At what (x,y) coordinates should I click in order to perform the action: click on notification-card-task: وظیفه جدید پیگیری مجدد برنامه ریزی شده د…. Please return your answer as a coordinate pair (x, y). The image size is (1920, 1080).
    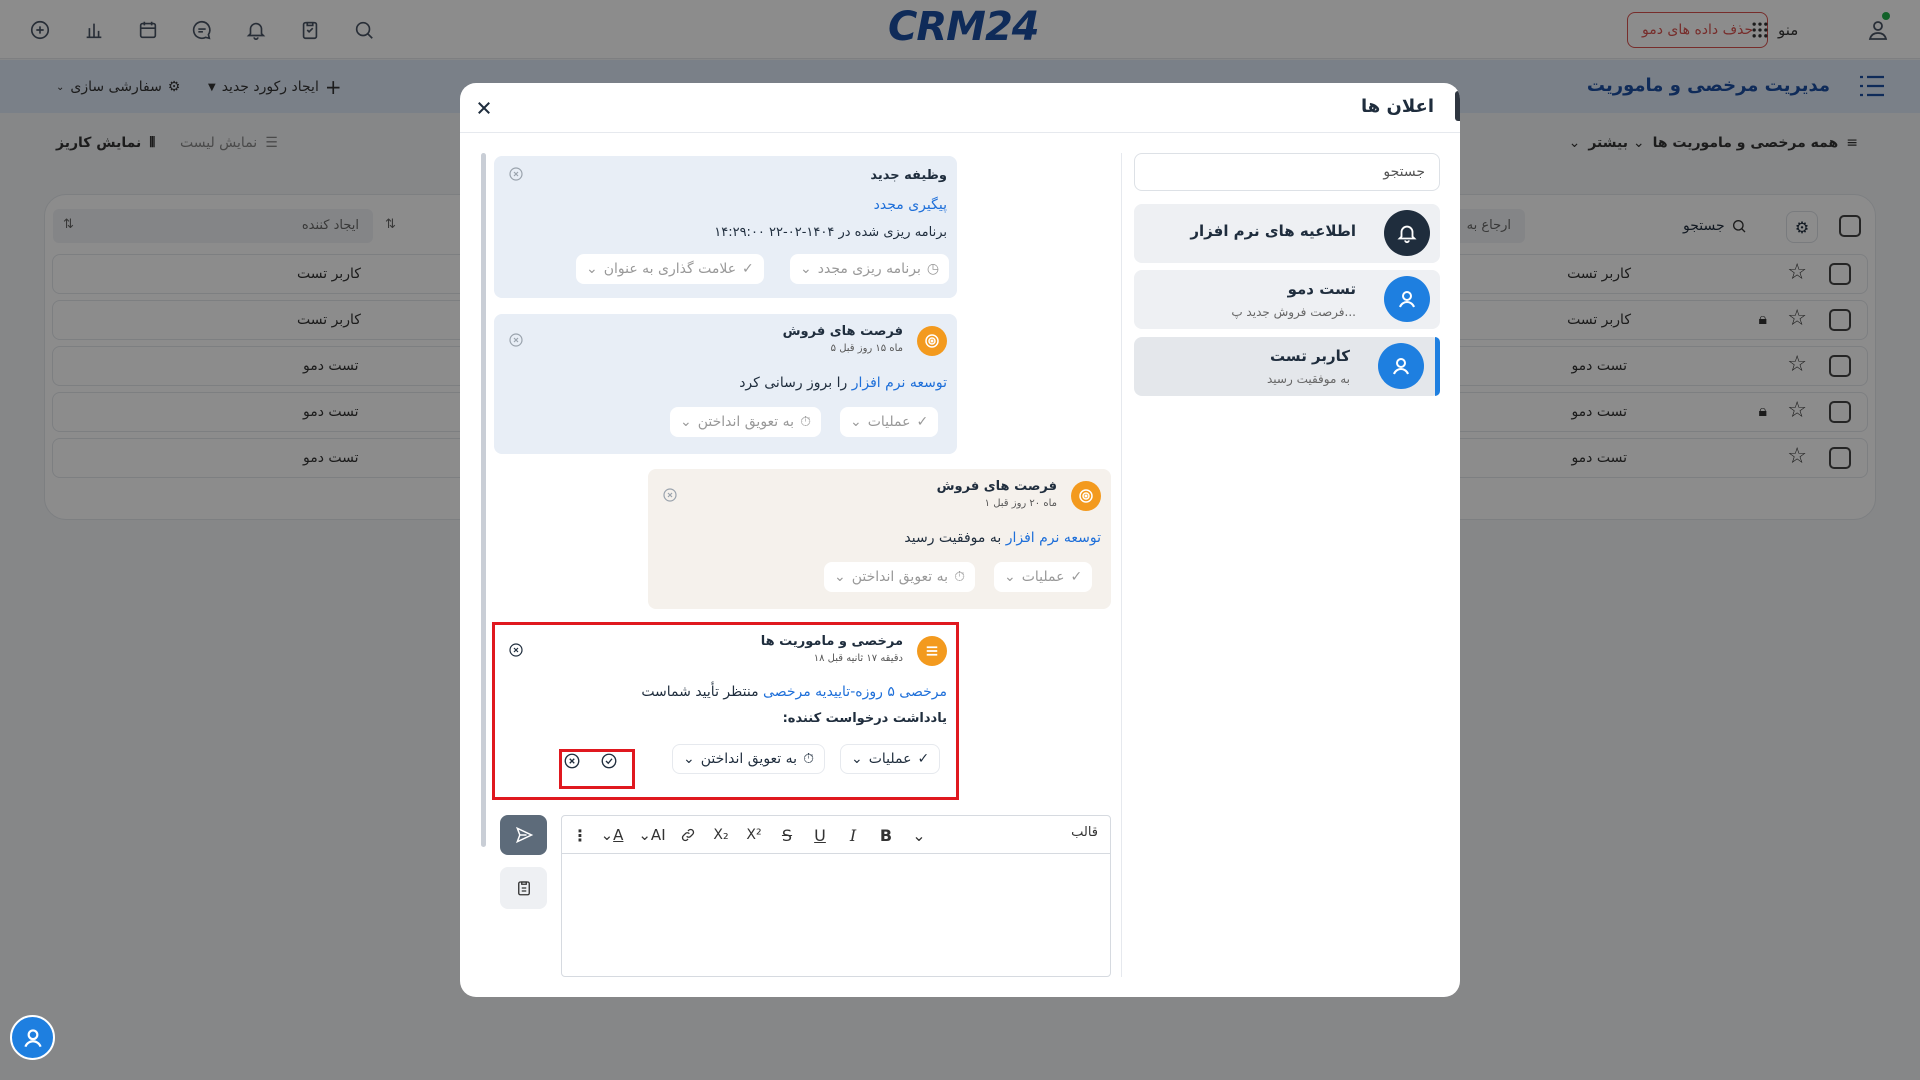
    Looking at the image, I should click on (725, 227).